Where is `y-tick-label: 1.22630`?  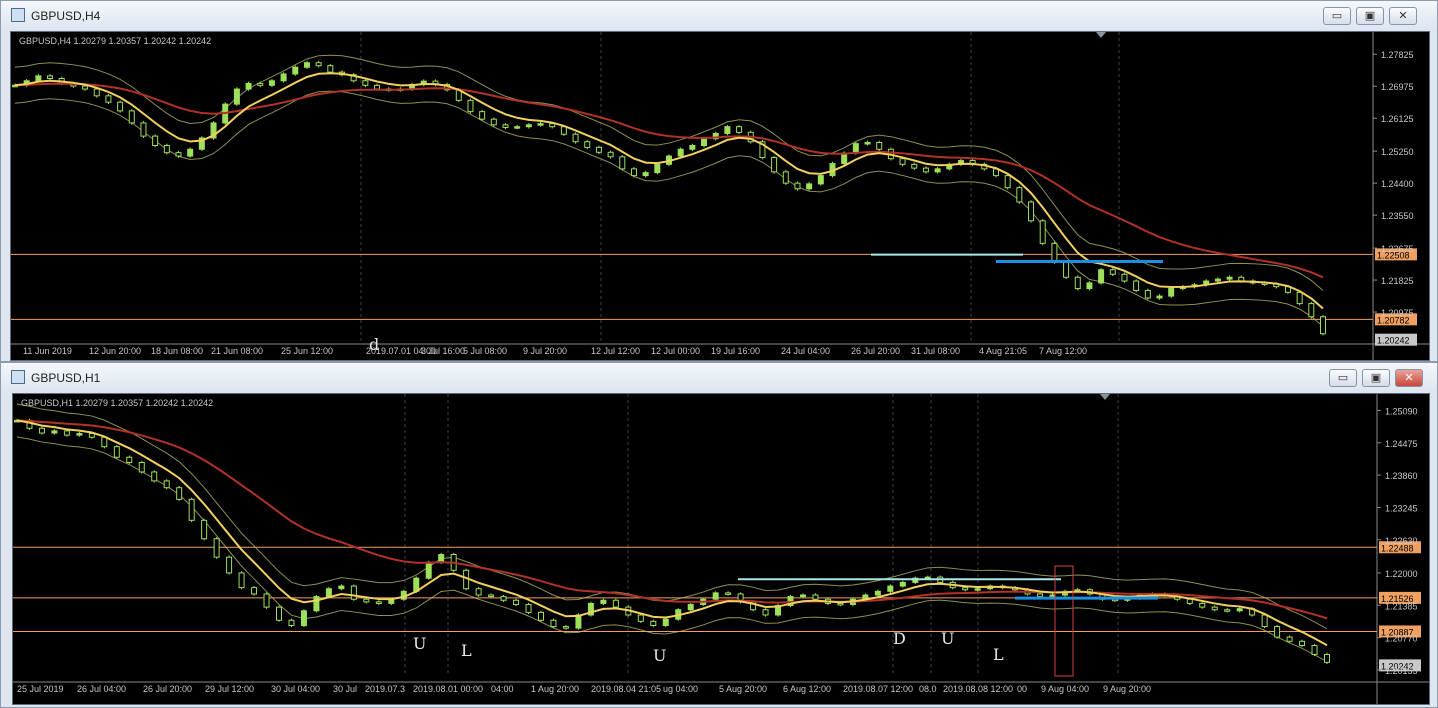 y-tick-label: 1.22630 is located at coordinates (1401, 541).